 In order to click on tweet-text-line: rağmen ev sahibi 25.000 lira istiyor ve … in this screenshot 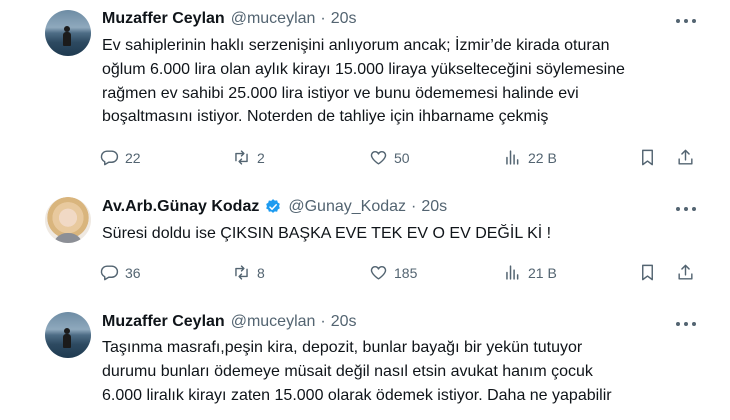, I will do `click(340, 93)`.